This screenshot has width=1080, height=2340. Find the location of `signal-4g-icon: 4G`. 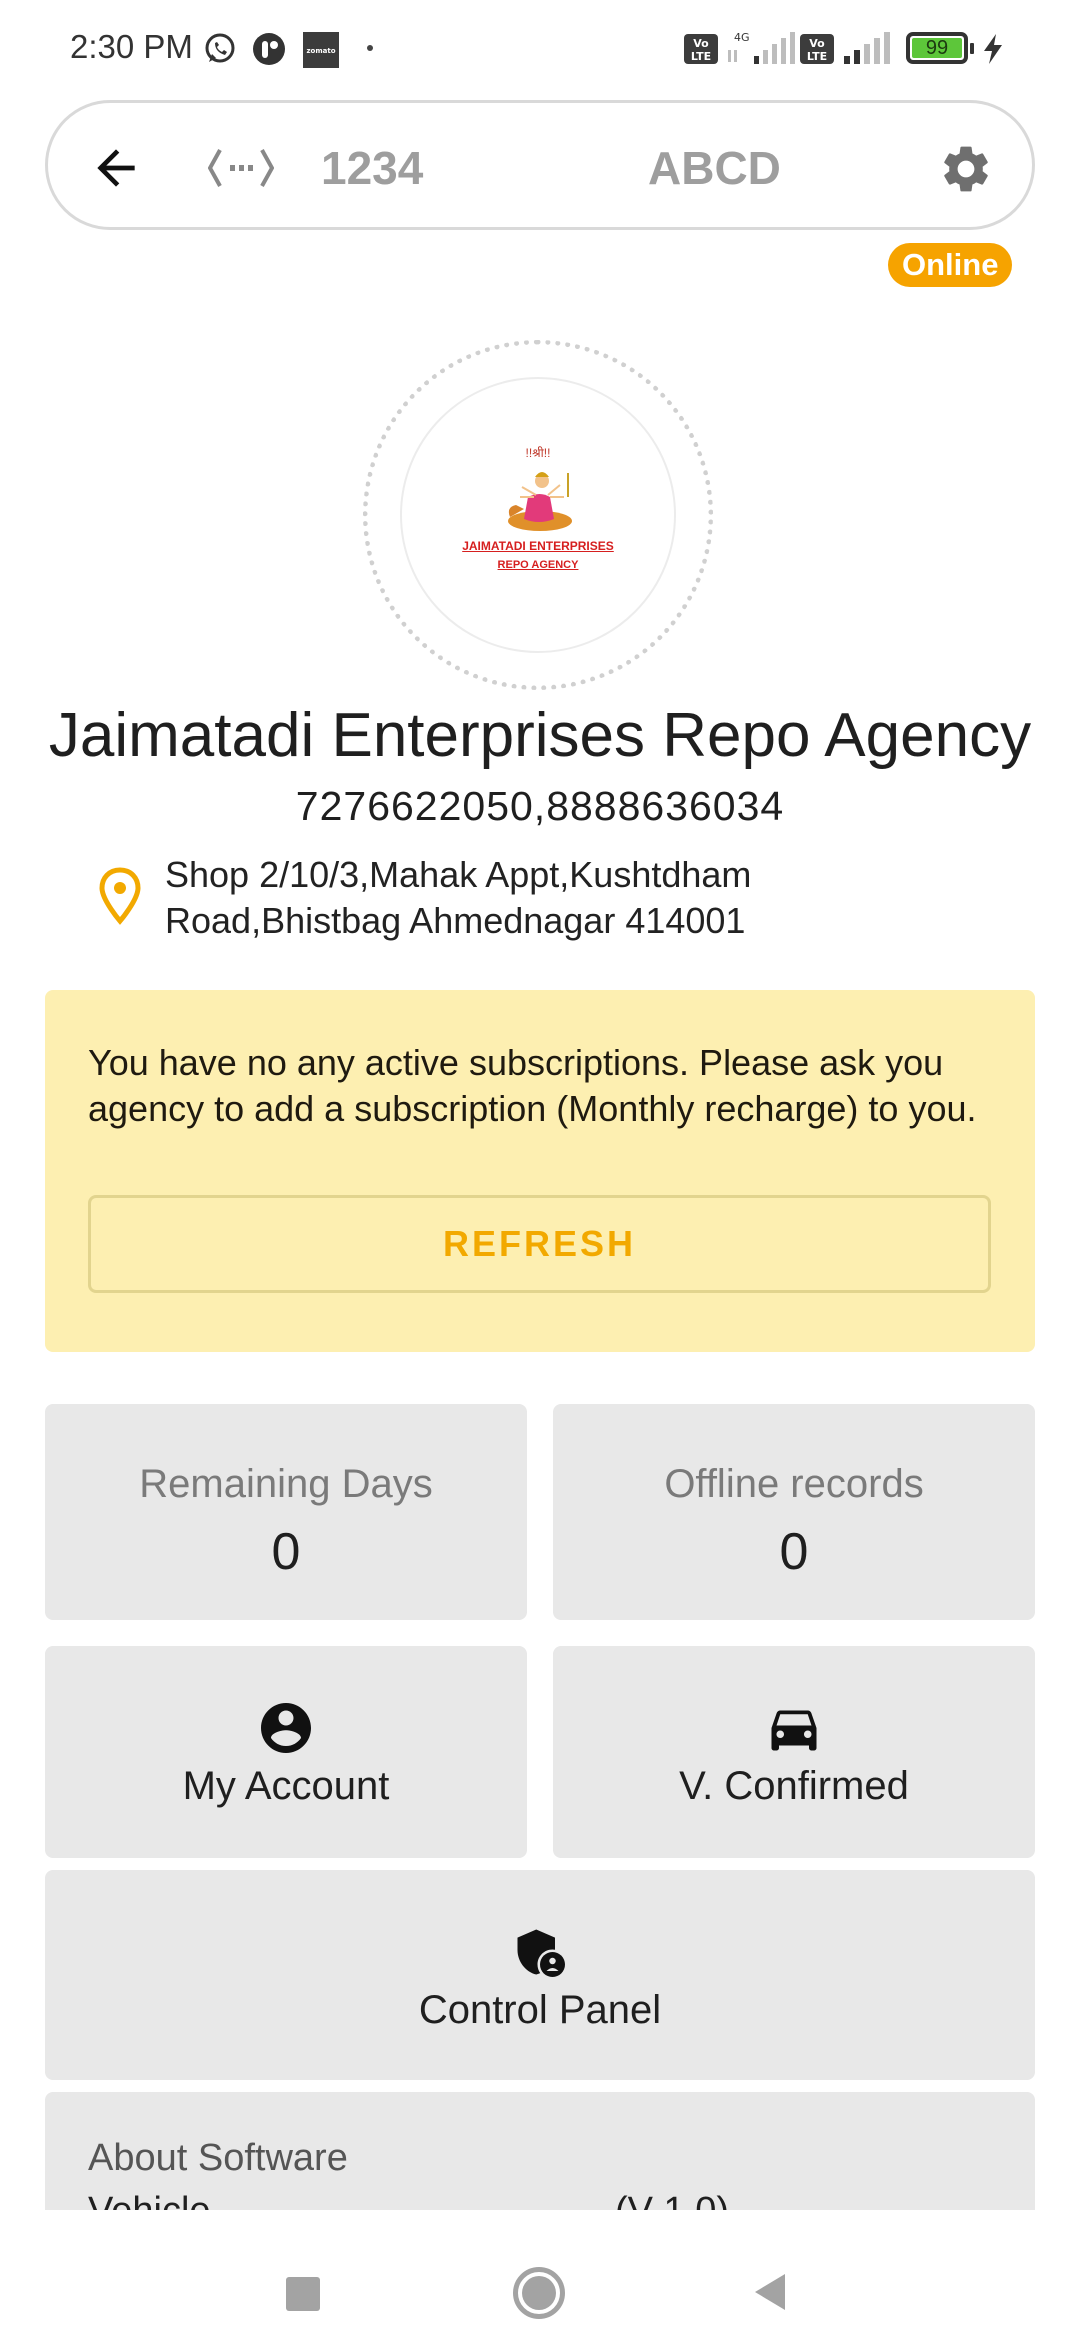

signal-4g-icon: 4G is located at coordinates (761, 47).